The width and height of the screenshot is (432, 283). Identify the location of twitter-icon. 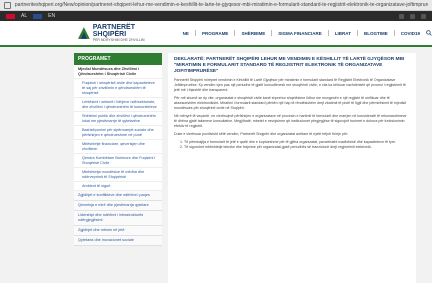
(412, 16).